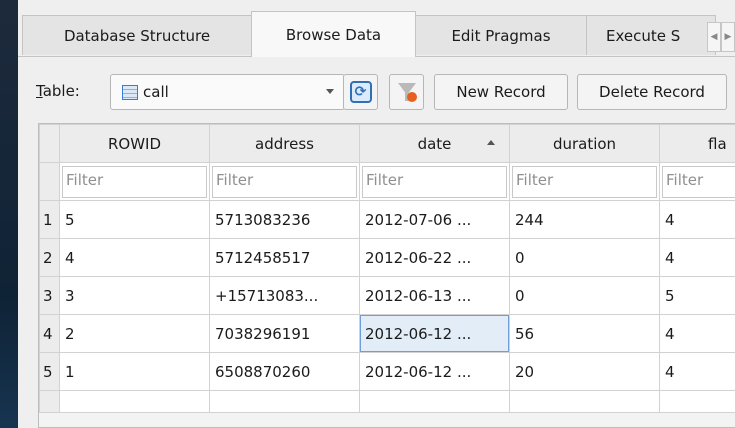  I want to click on filter-input-rowid: Filter, so click(134, 181).